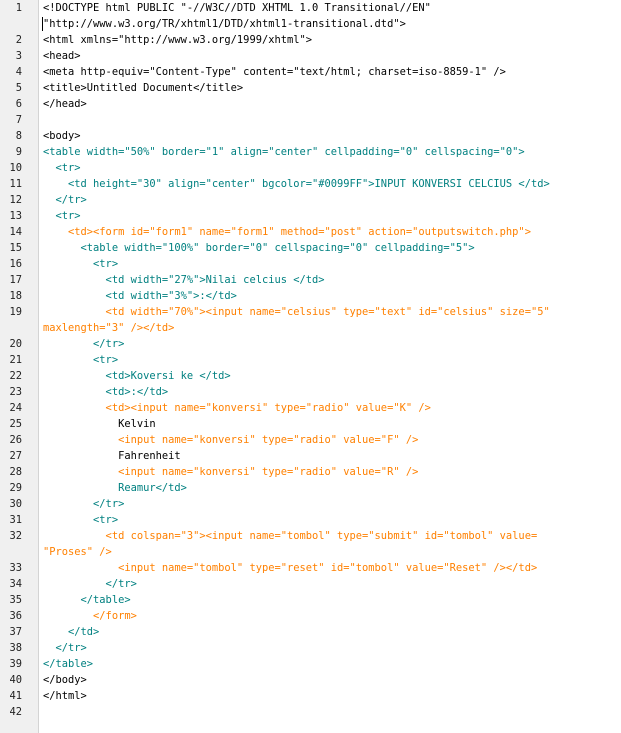 The image size is (621, 733). Describe the element at coordinates (15, 344) in the screenshot. I see `line-number: 20` at that location.